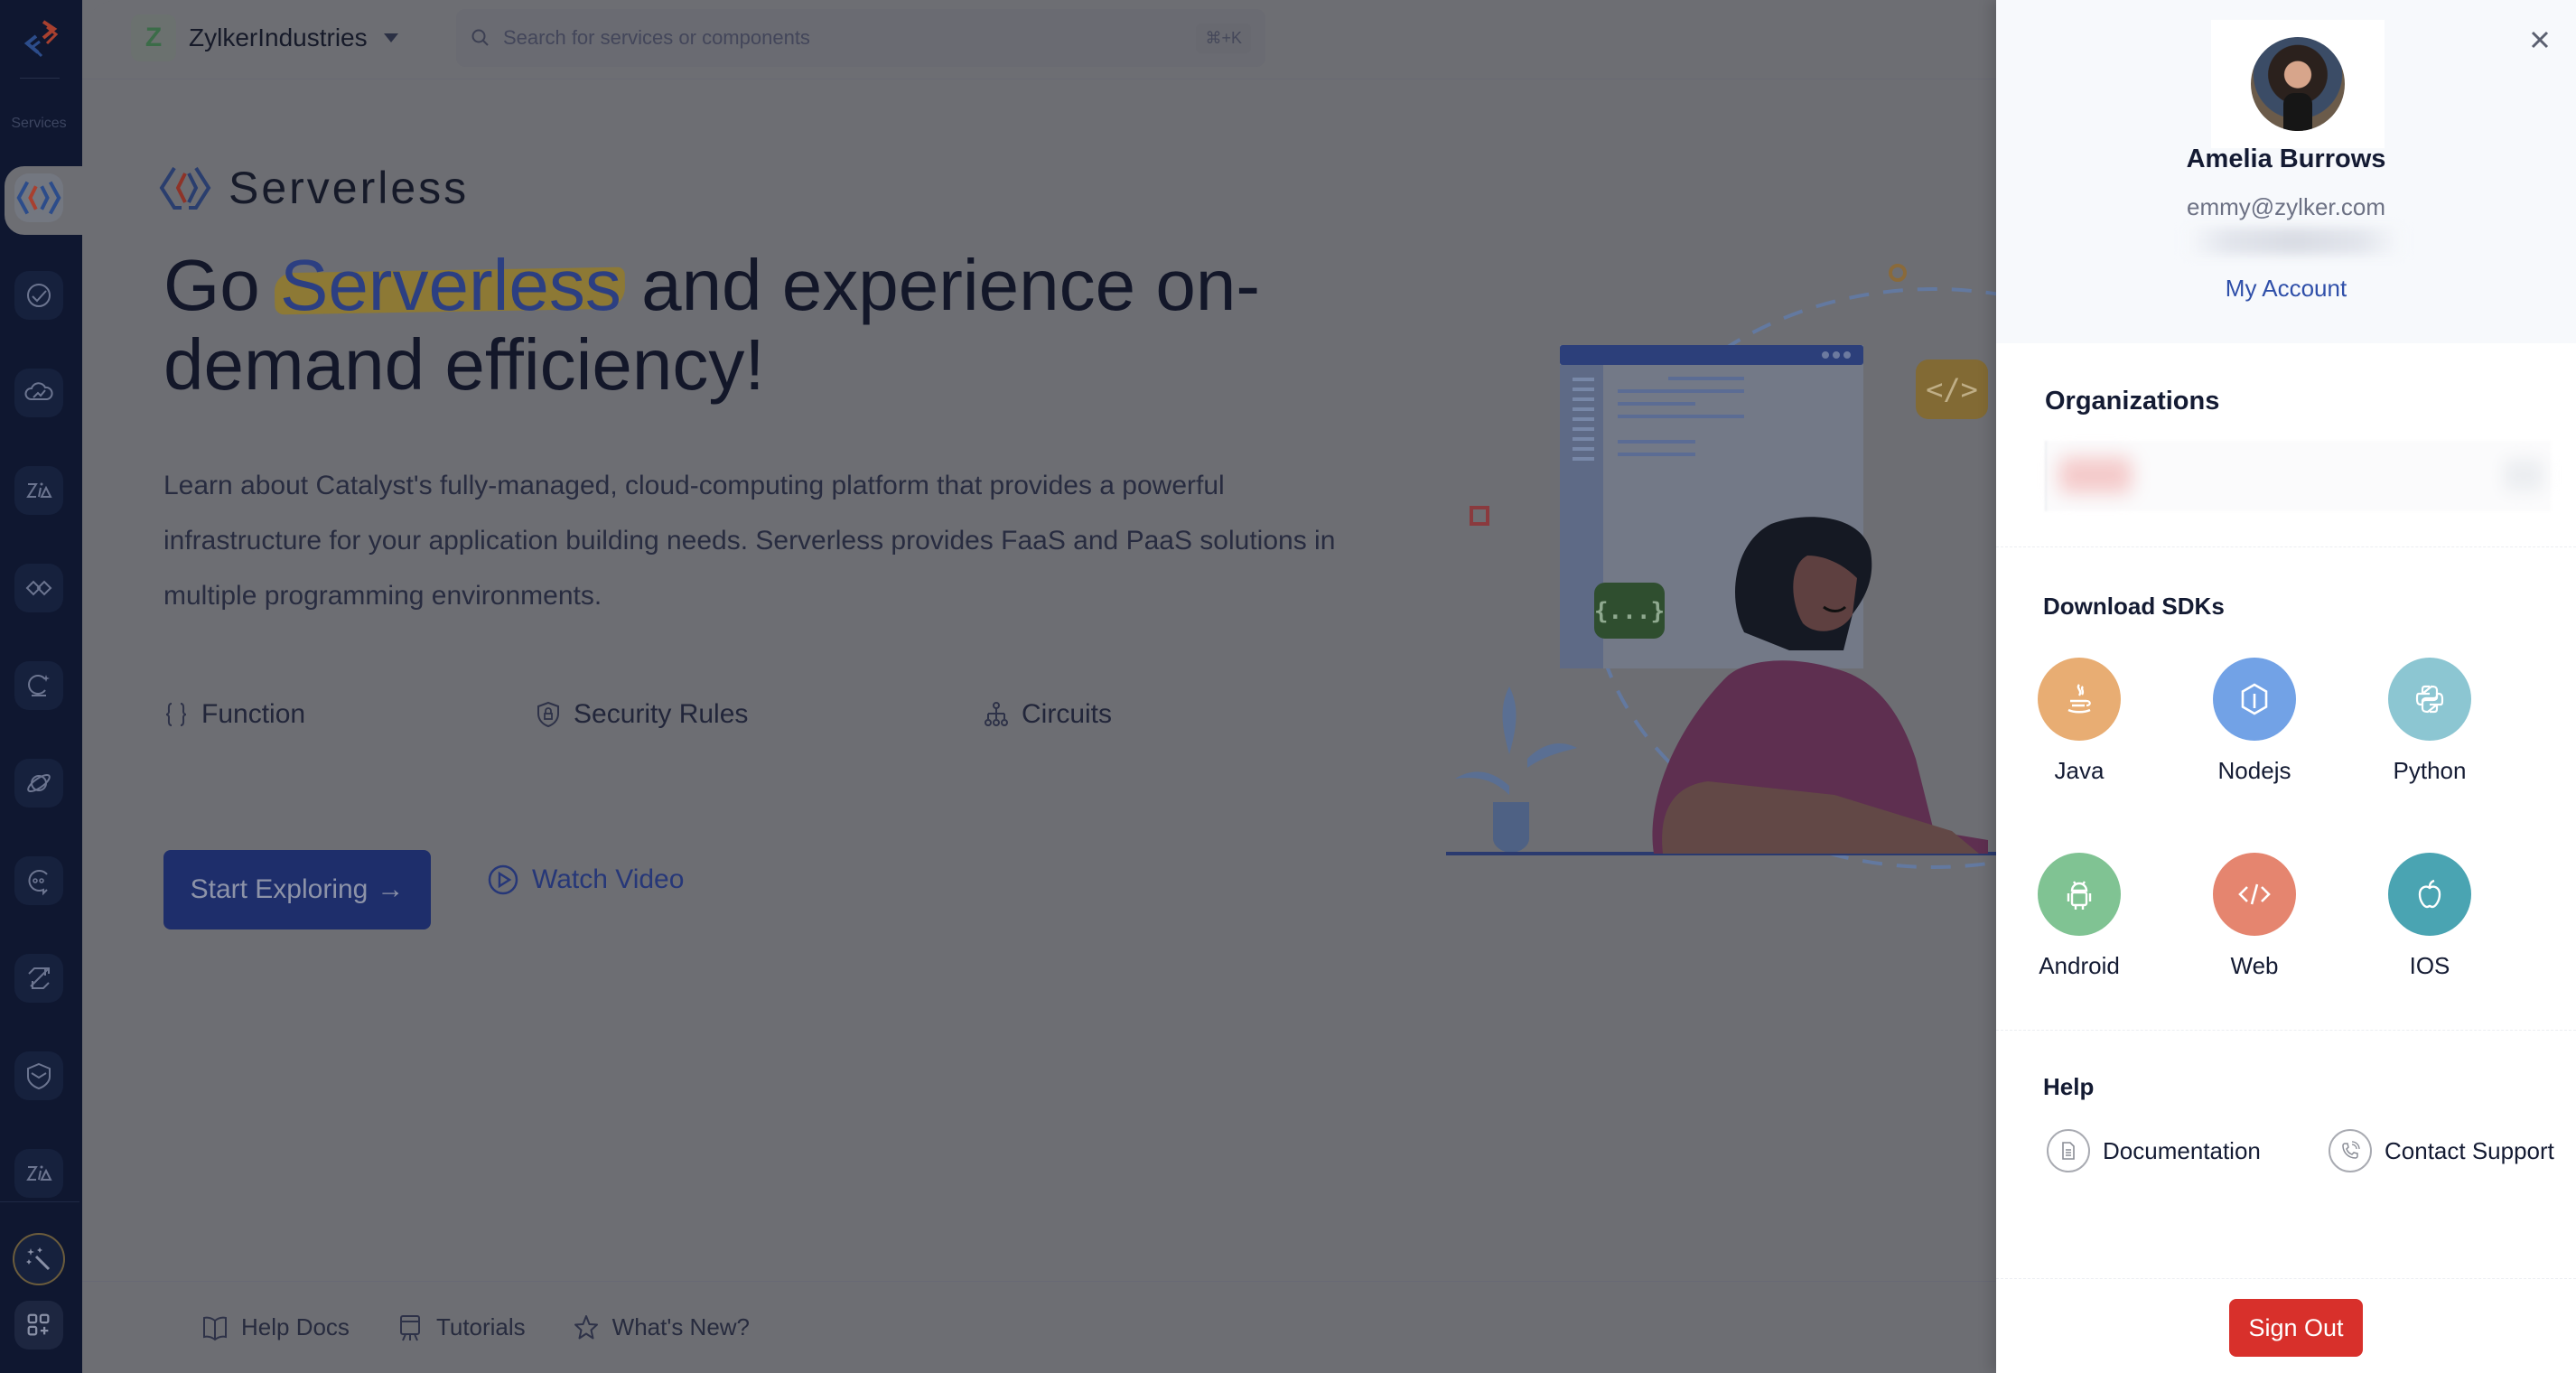 Image resolution: width=2576 pixels, height=1373 pixels. Describe the element at coordinates (297, 889) in the screenshot. I see `start-exploring-button: Start Exploring →` at that location.